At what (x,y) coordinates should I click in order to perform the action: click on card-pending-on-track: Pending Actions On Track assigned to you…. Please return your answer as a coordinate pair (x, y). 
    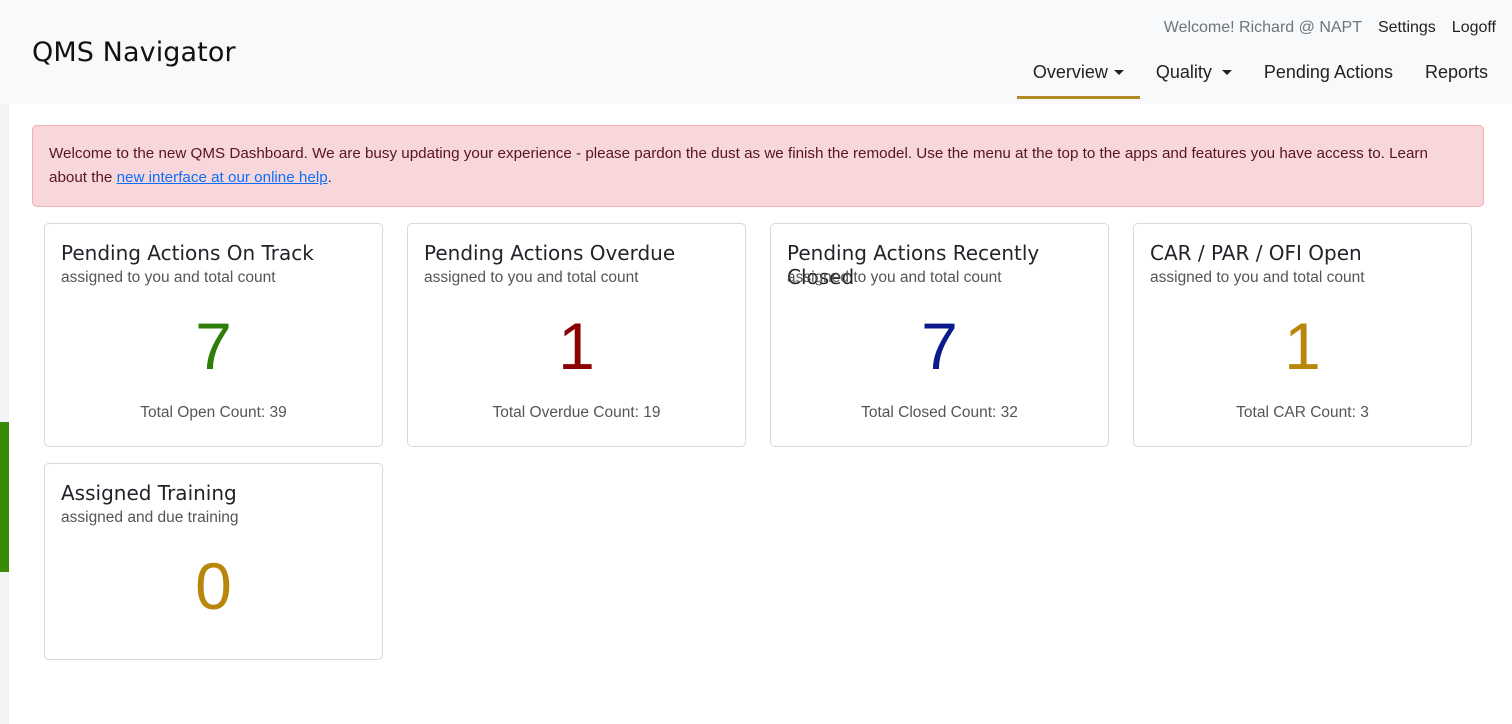
    Looking at the image, I should click on (213, 335).